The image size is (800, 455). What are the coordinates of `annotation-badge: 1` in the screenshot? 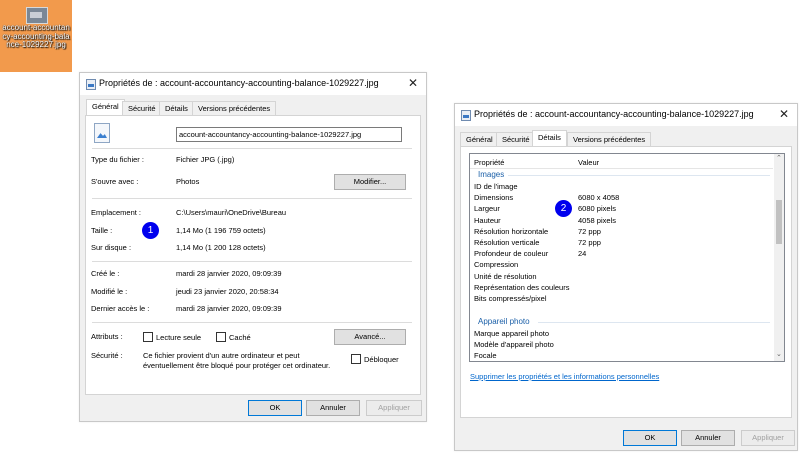 It's located at (150, 230).